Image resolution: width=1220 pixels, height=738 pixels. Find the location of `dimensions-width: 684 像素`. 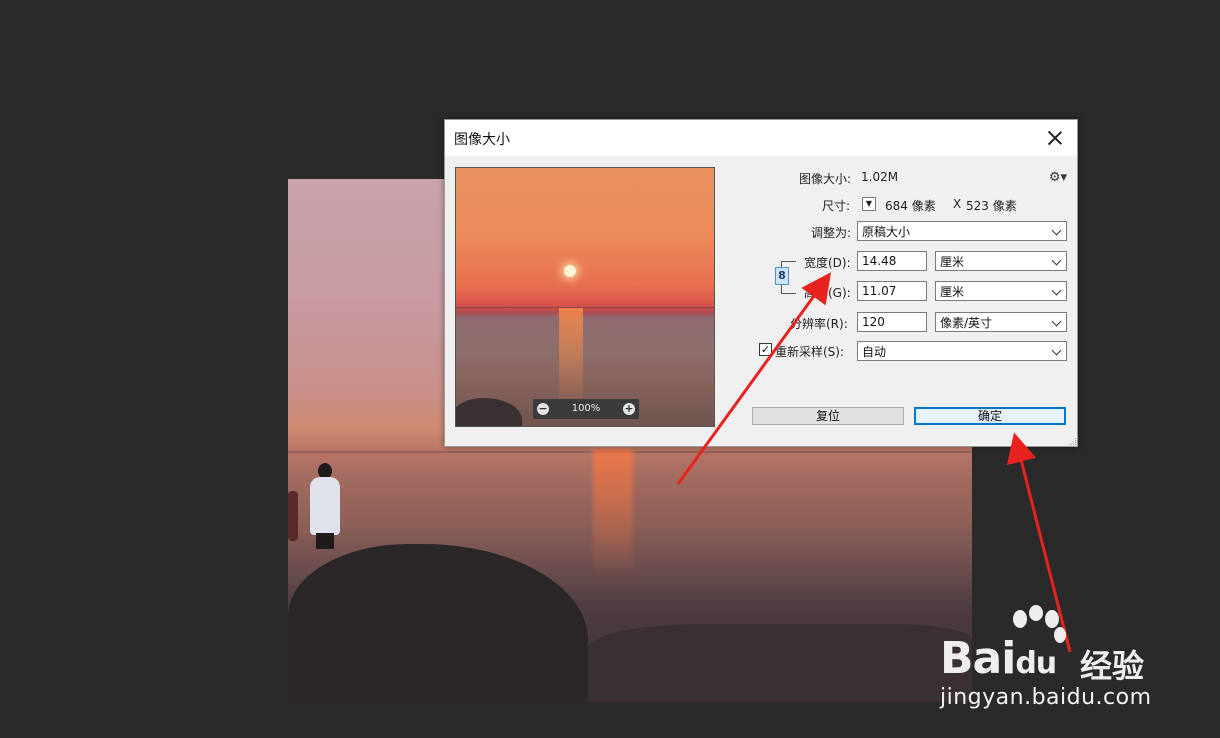

dimensions-width: 684 像素 is located at coordinates (910, 206).